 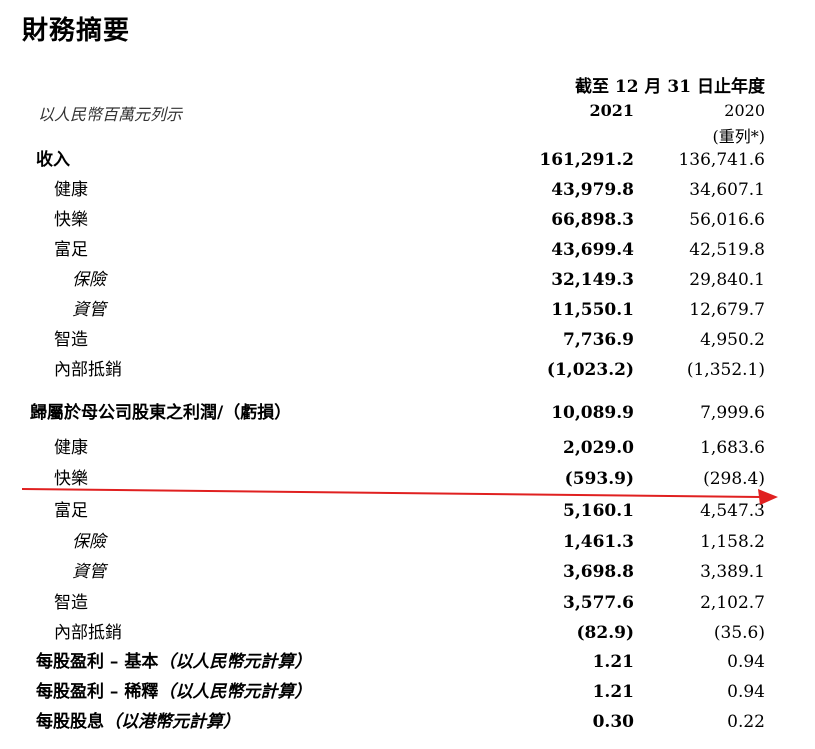 I want to click on value-2020: (298.4), so click(x=734, y=479).